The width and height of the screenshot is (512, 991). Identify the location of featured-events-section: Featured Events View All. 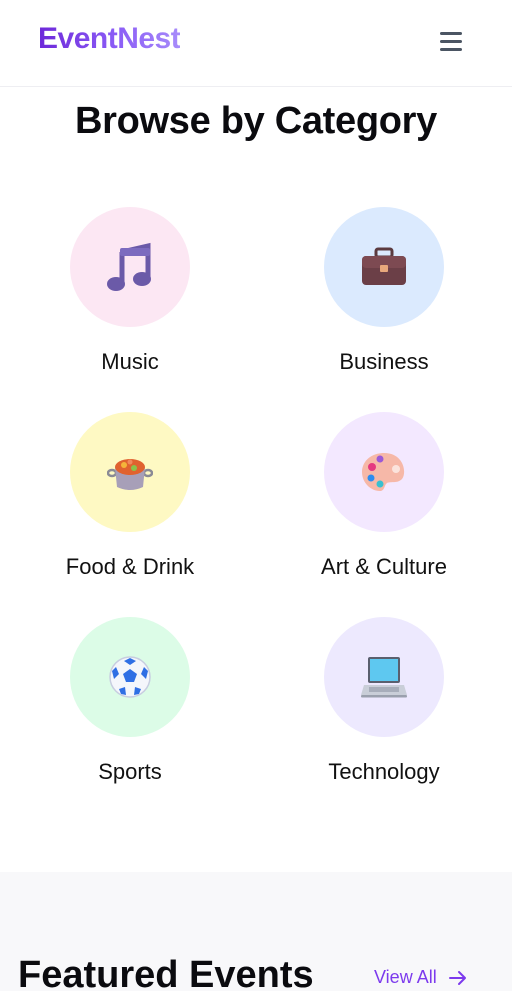
(256, 931).